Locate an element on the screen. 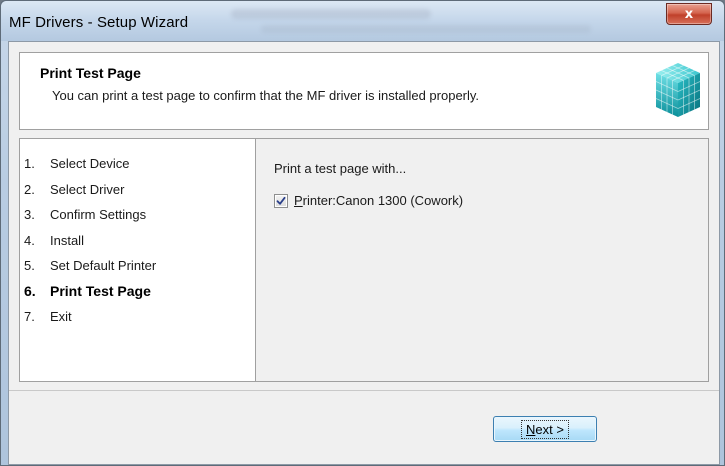 Image resolution: width=725 pixels, height=466 pixels. setup-cube-icon is located at coordinates (678, 90).